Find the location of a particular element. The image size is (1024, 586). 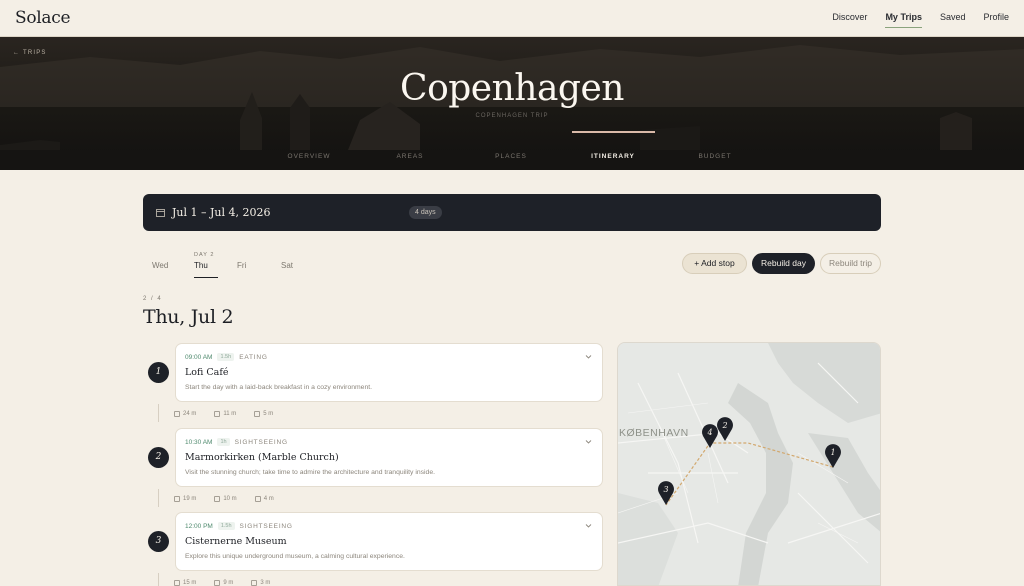

stop-duration: 1h is located at coordinates (223, 442).